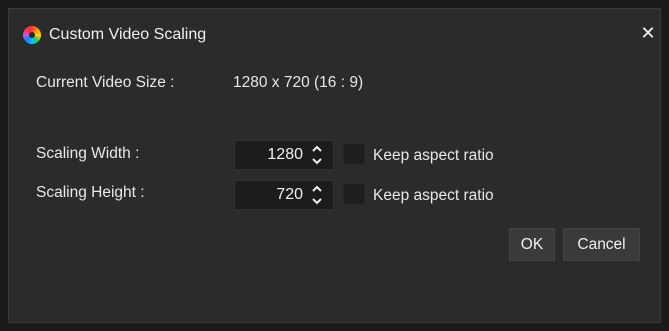 This screenshot has height=331, width=669. I want to click on color-wheel-icon, so click(32, 35).